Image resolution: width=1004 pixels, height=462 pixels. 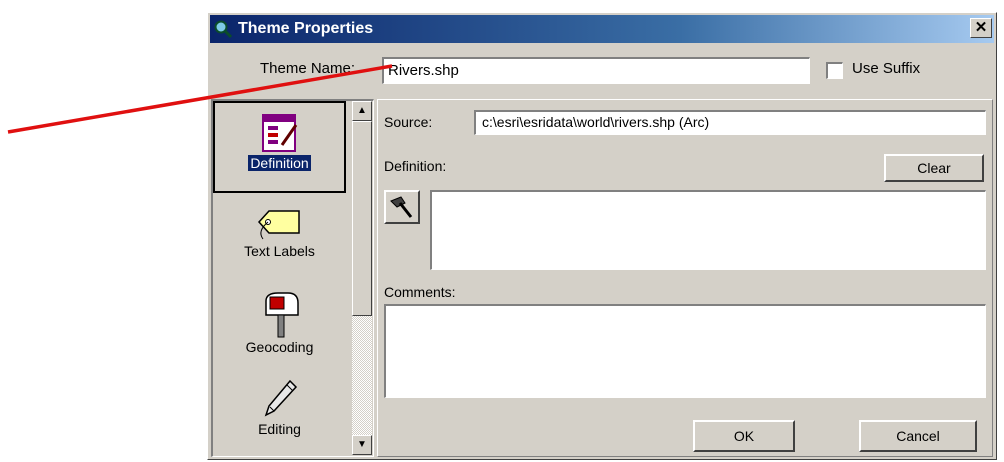 What do you see at coordinates (918, 436) in the screenshot?
I see `cancel-button: Cancel` at bounding box center [918, 436].